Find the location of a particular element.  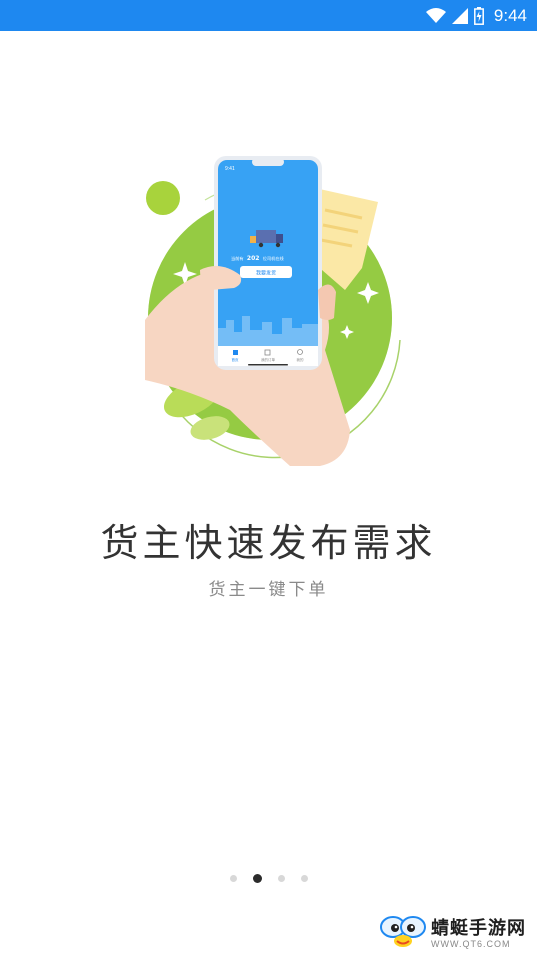

signal-icon is located at coordinates (459, 15).